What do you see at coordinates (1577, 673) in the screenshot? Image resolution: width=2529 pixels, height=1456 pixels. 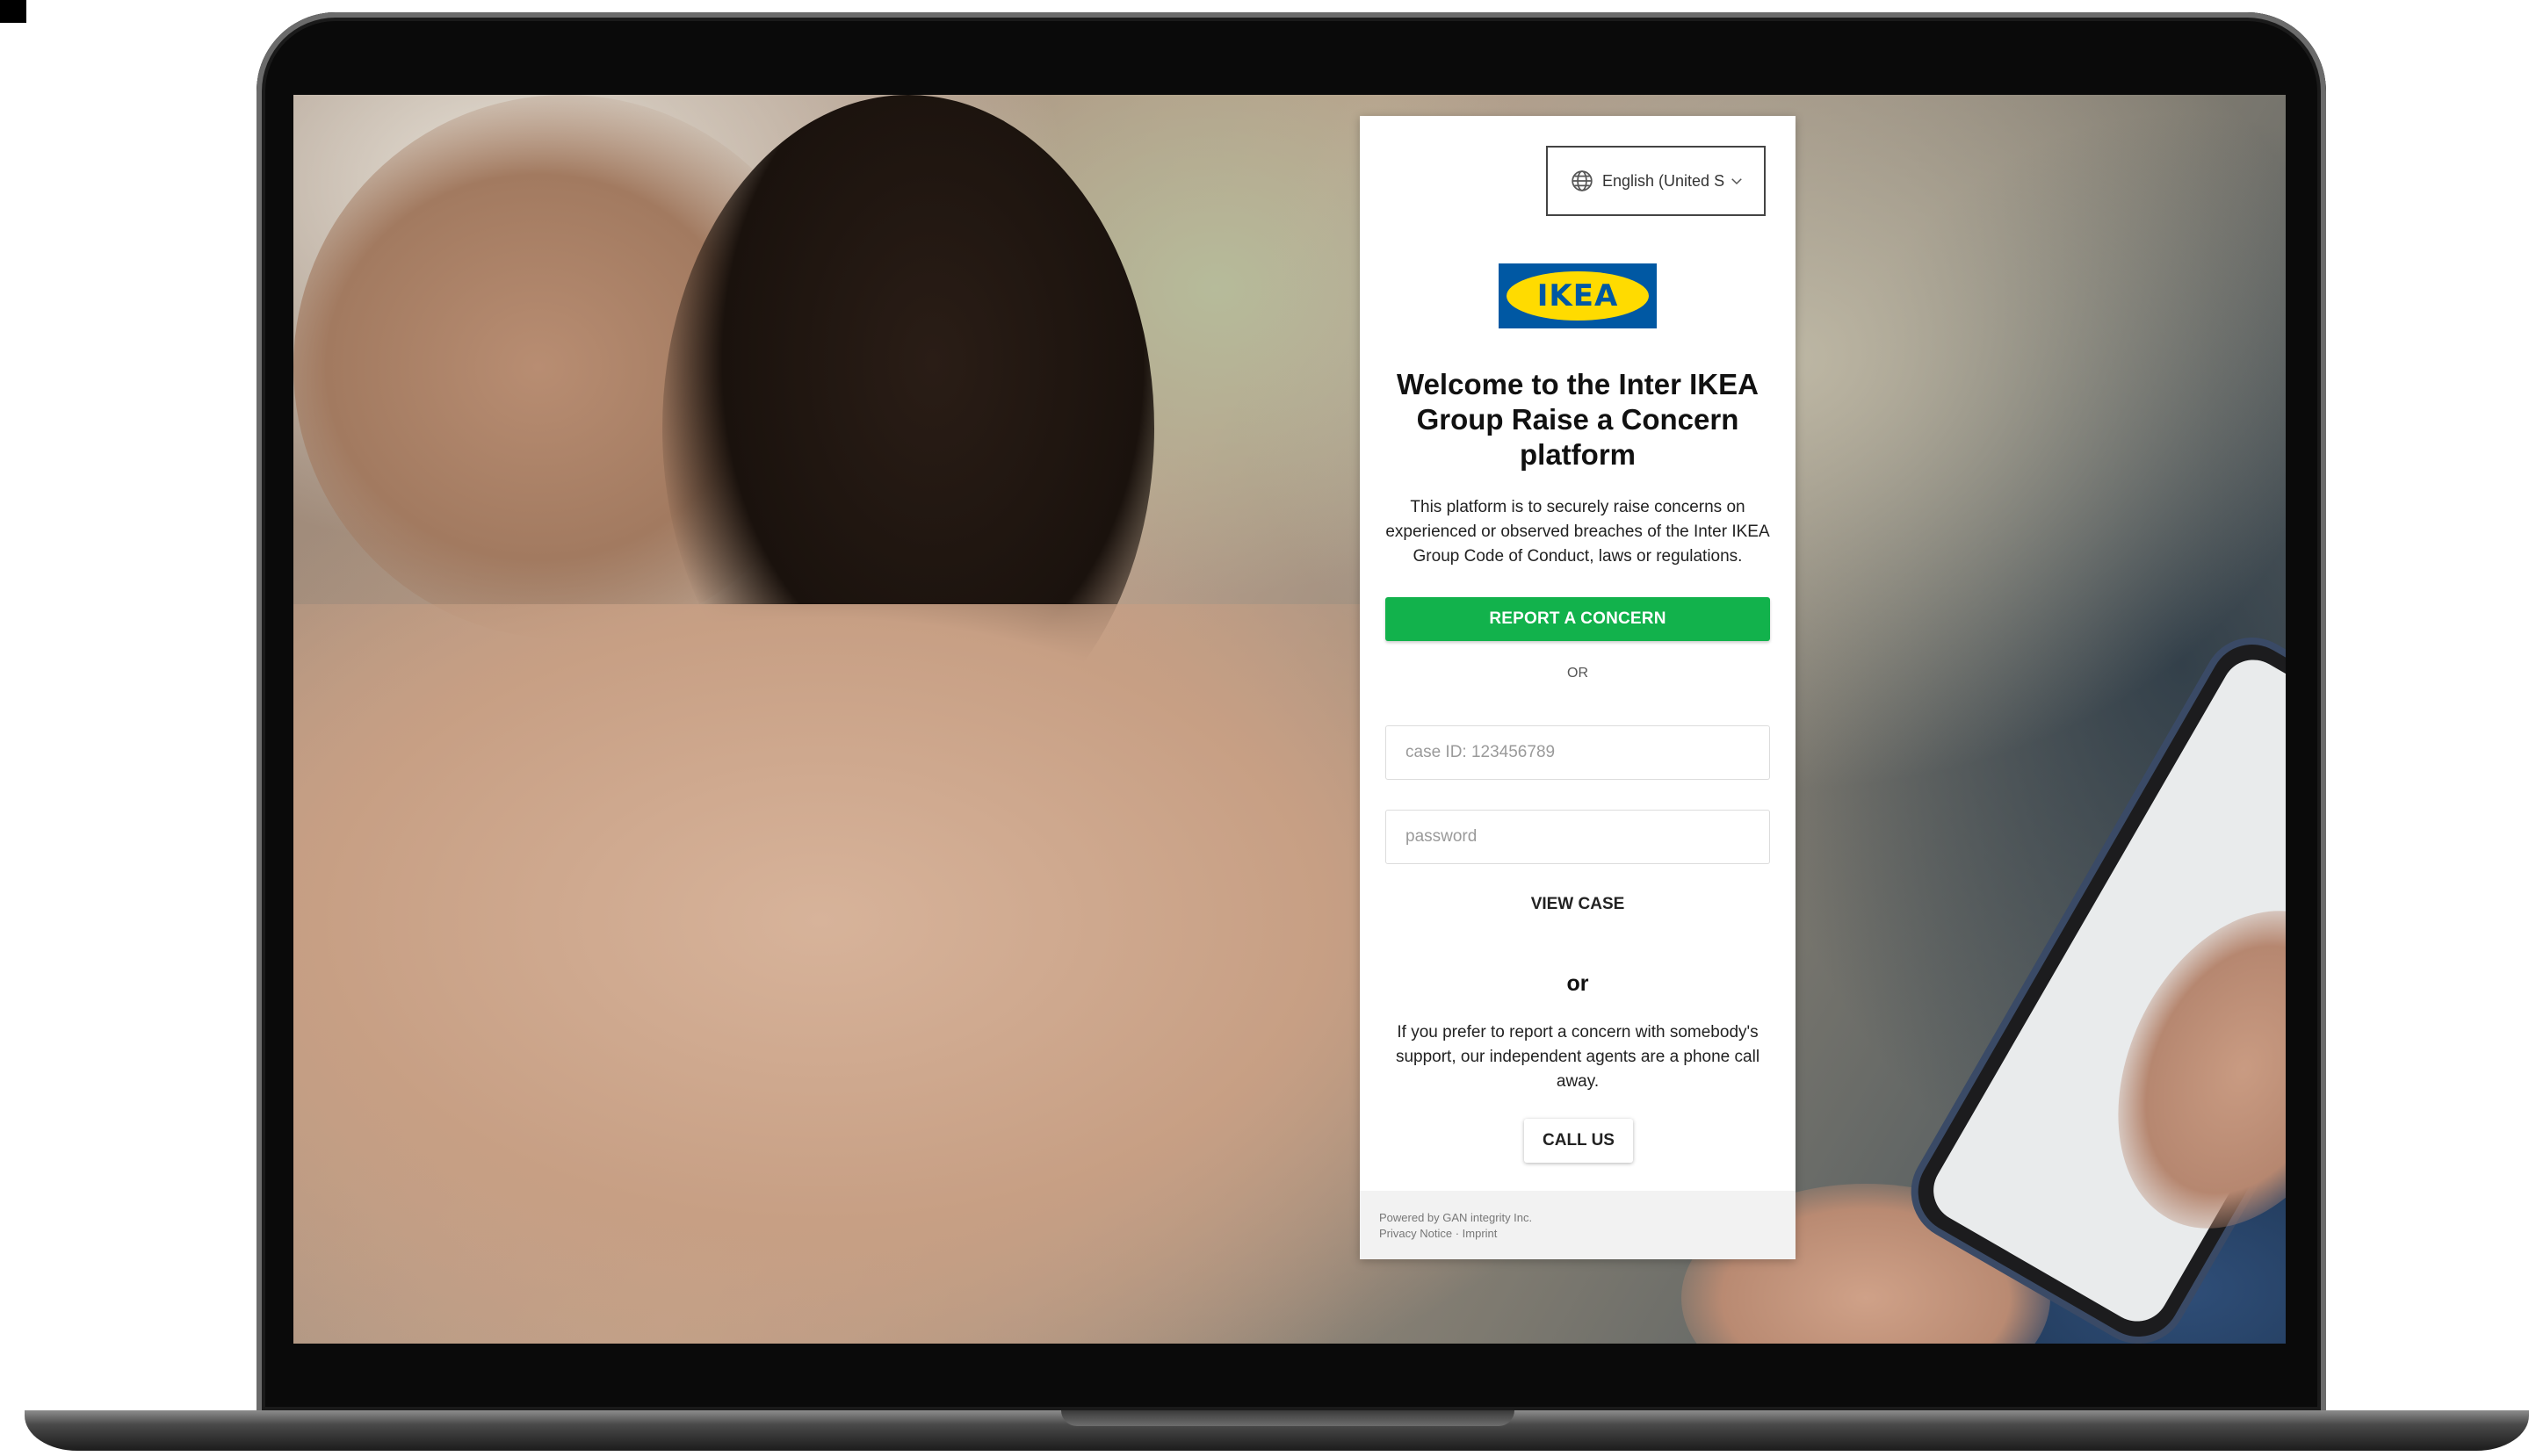 I see `or-divider-small: OR` at bounding box center [1577, 673].